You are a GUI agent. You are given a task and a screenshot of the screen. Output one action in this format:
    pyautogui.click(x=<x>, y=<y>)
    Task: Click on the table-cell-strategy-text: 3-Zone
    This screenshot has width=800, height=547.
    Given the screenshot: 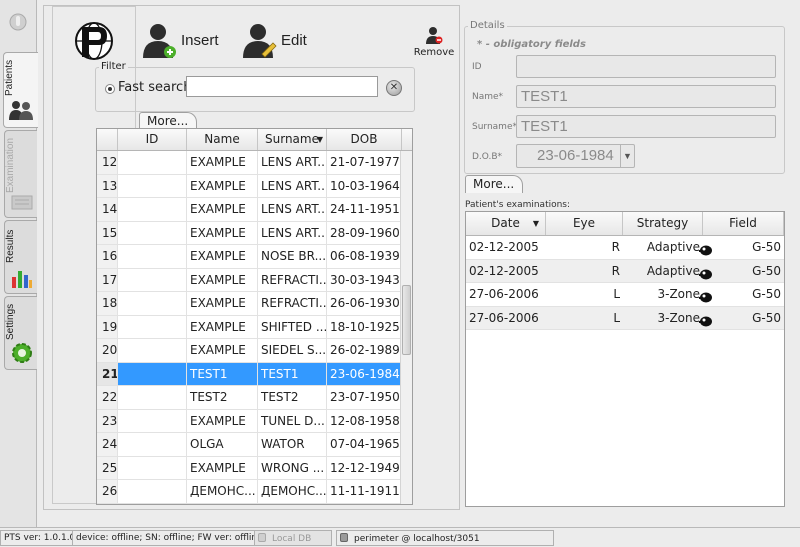 What is the action you would take?
    pyautogui.click(x=678, y=317)
    